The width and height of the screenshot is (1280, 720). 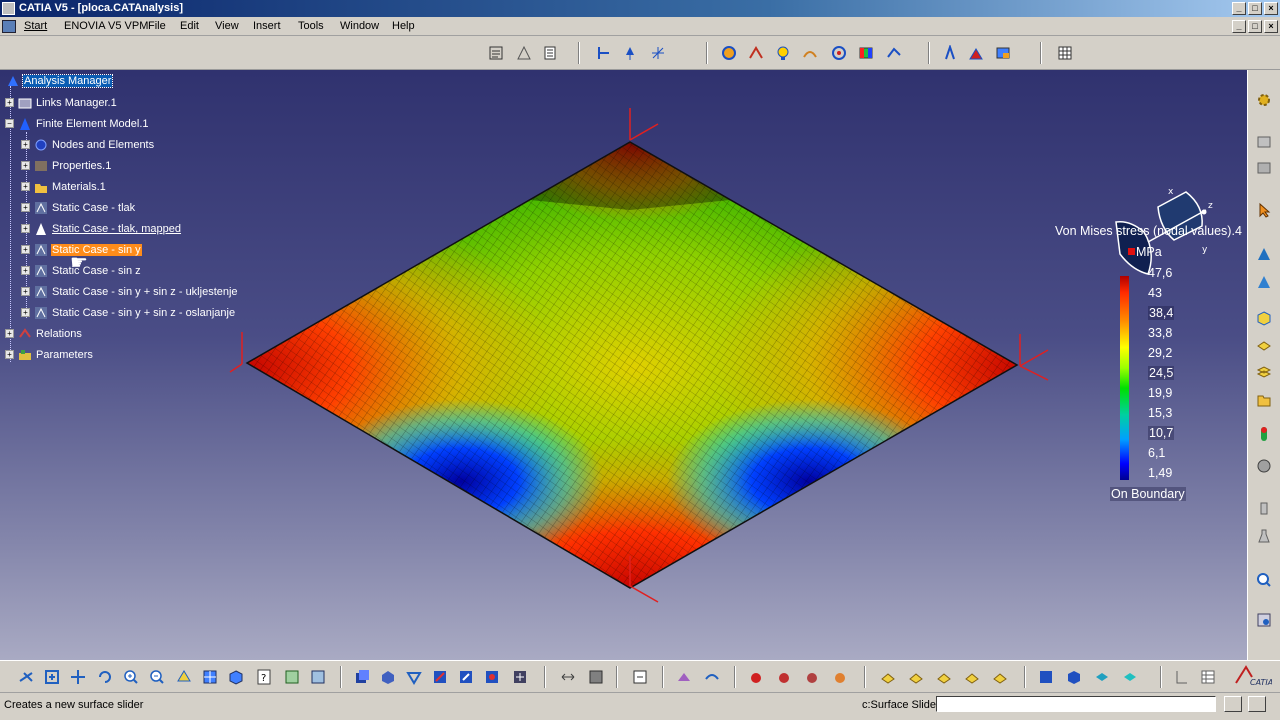 What do you see at coordinates (972, 677) in the screenshot?
I see `box-4-icon` at bounding box center [972, 677].